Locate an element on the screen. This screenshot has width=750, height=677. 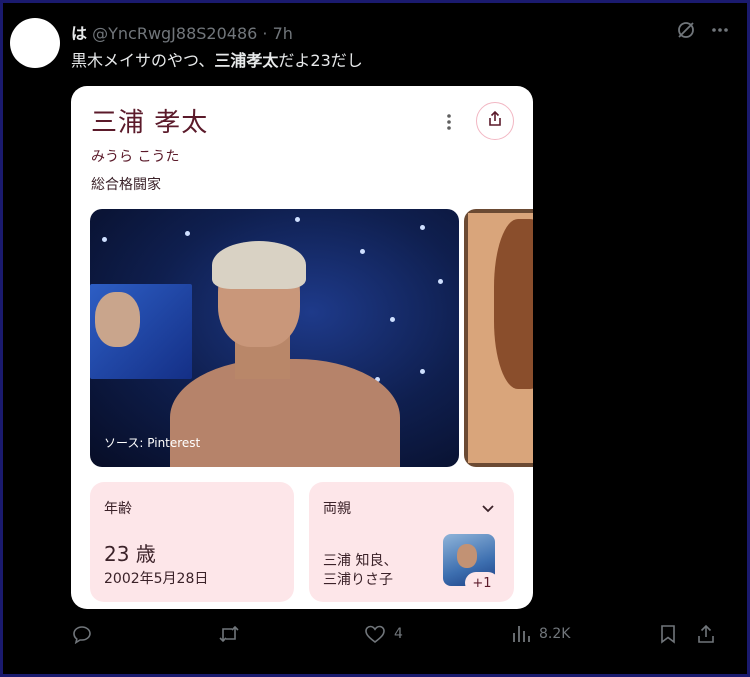
kebab-icon is located at coordinates (449, 124).